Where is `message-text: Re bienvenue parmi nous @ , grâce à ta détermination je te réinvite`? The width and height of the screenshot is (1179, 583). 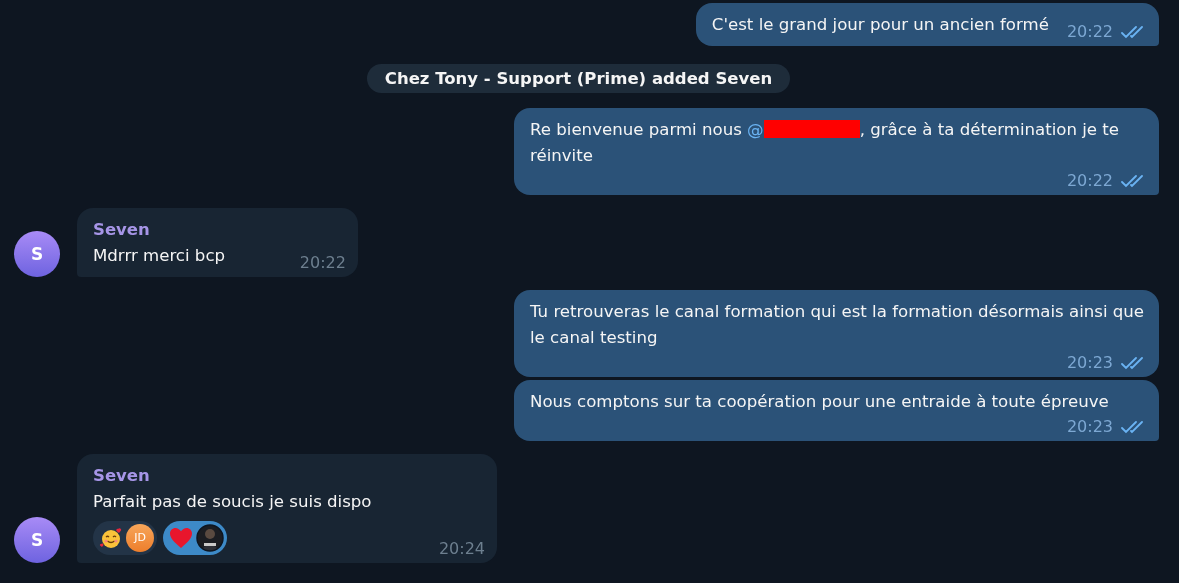
message-text: Re bienvenue parmi nous @ , grâce à ta détermination je te réinvite is located at coordinates (825, 143).